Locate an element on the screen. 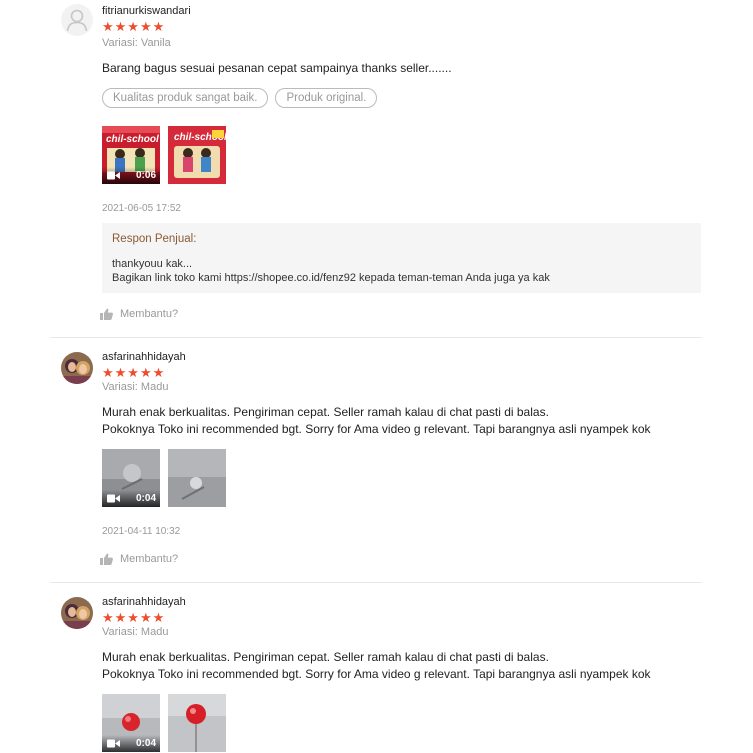 The height and width of the screenshot is (753, 753). reviewer-username: fitrianurkiswandari is located at coordinates (146, 11).